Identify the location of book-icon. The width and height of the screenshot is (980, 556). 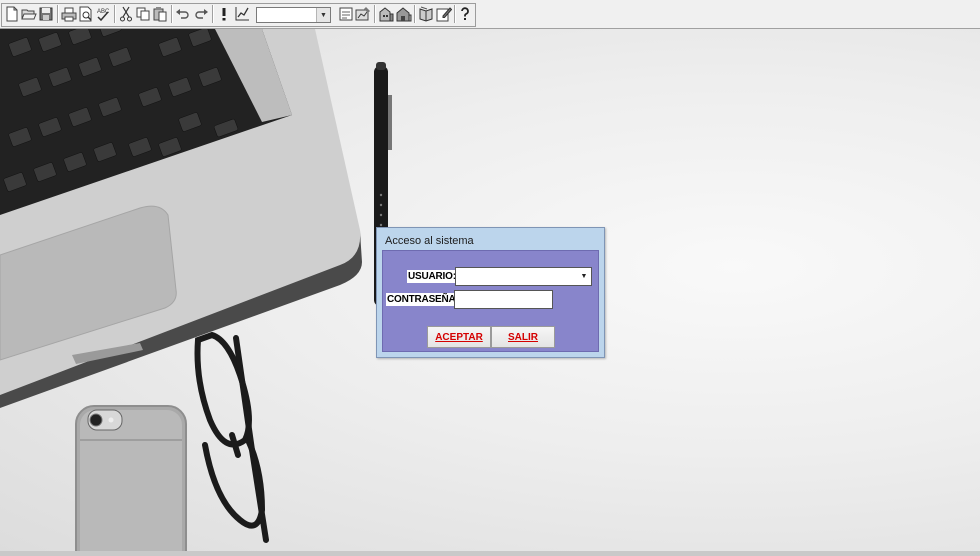
(426, 14).